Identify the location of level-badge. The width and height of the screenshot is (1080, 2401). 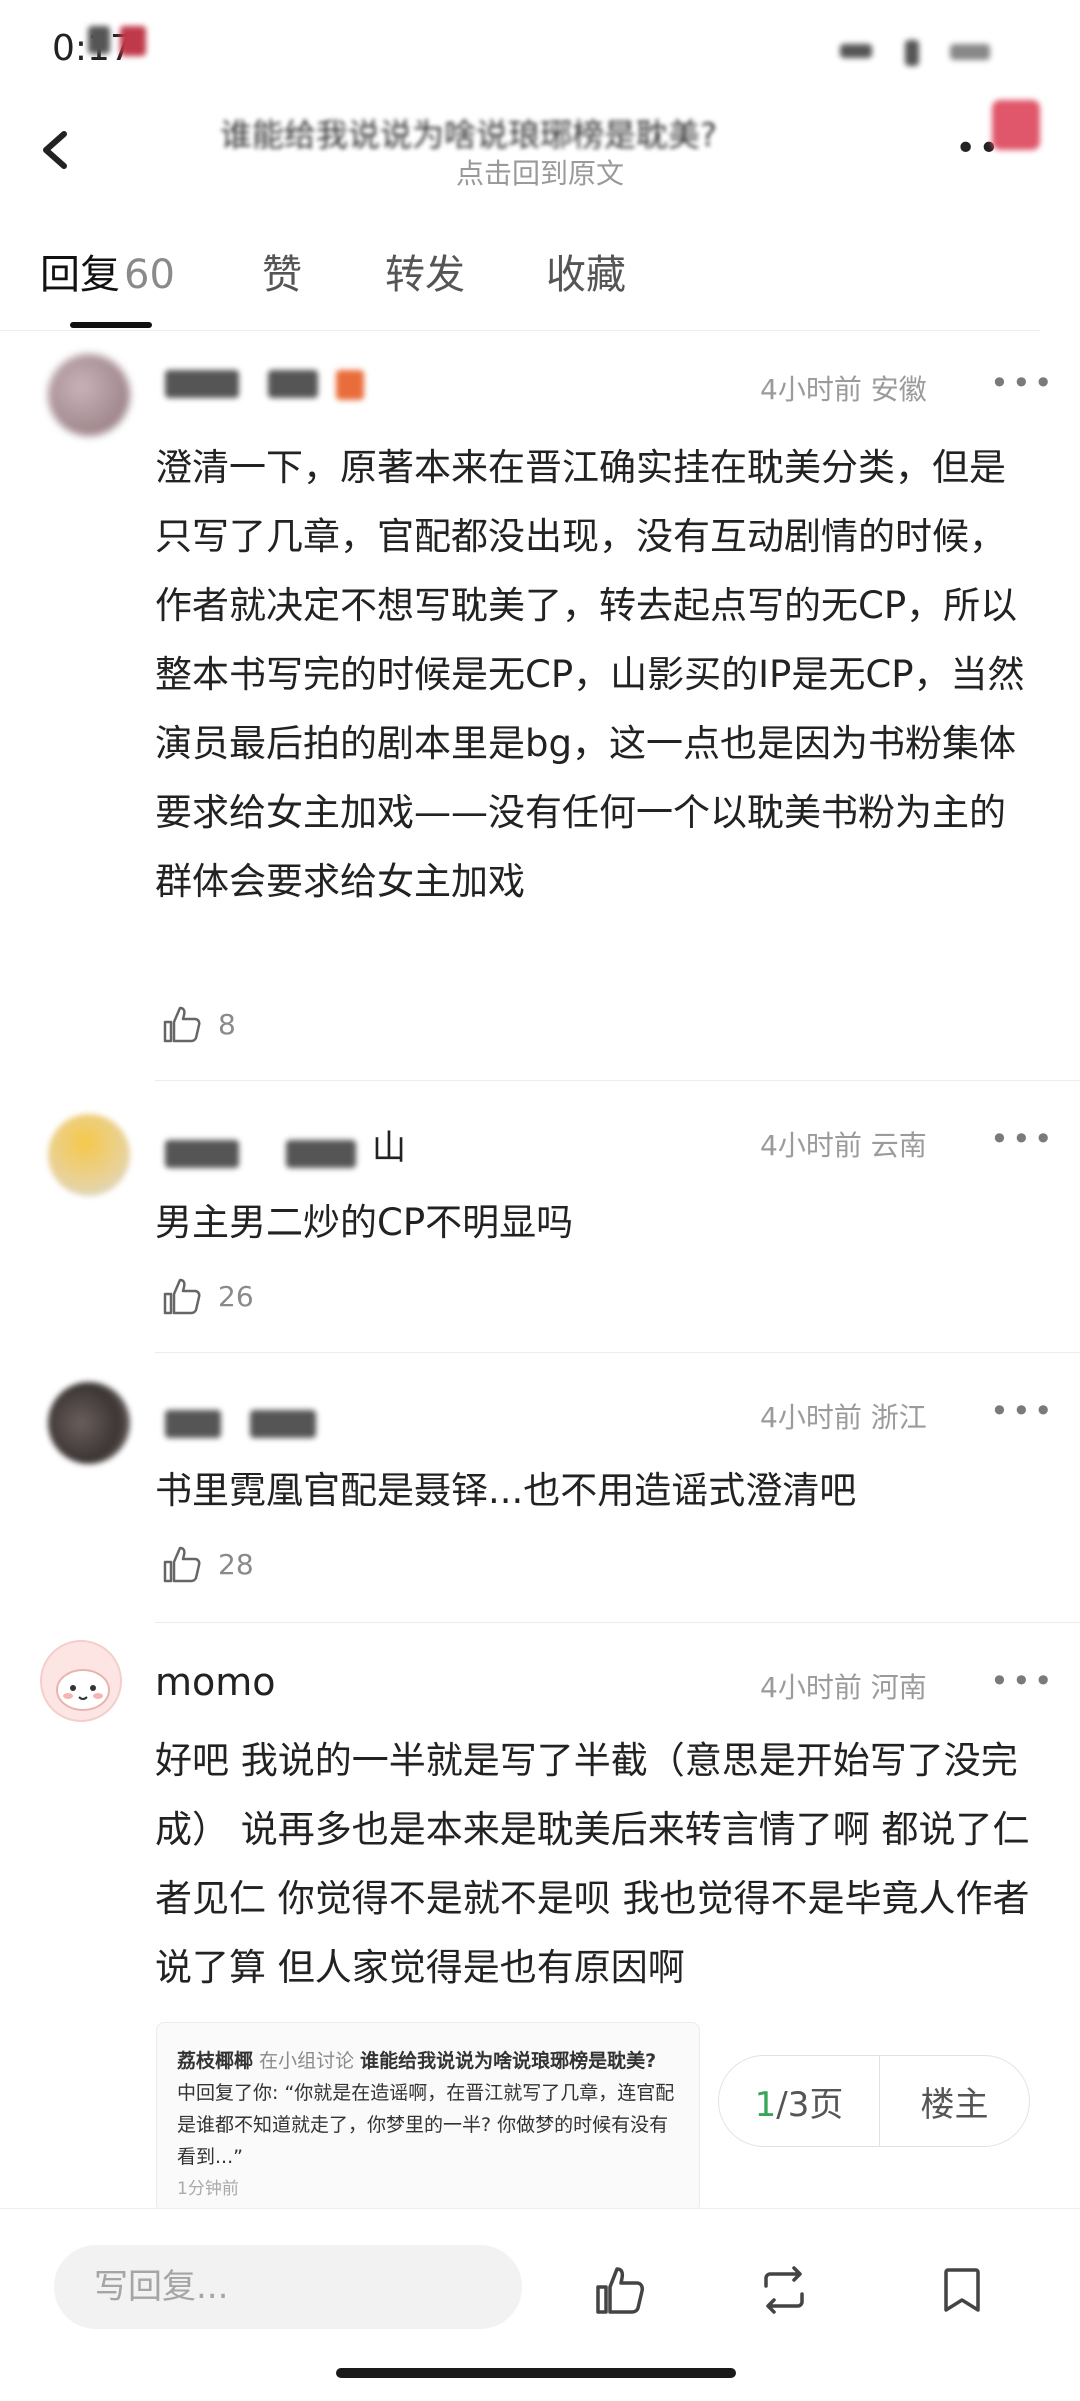
(350, 385).